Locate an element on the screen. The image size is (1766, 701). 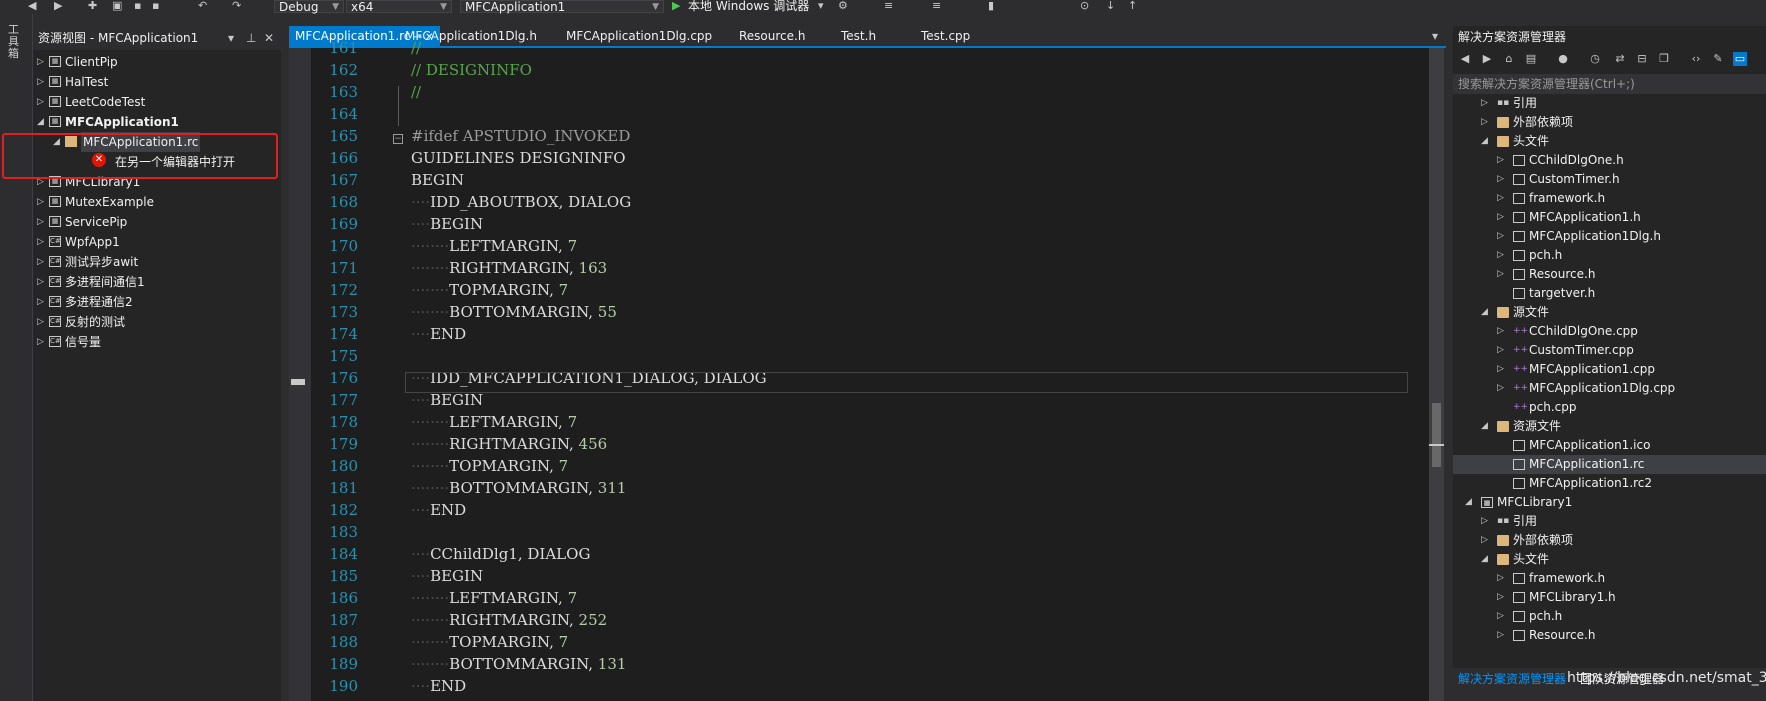
solution-tree-item: ▷ pch.h is located at coordinates (1609, 616).